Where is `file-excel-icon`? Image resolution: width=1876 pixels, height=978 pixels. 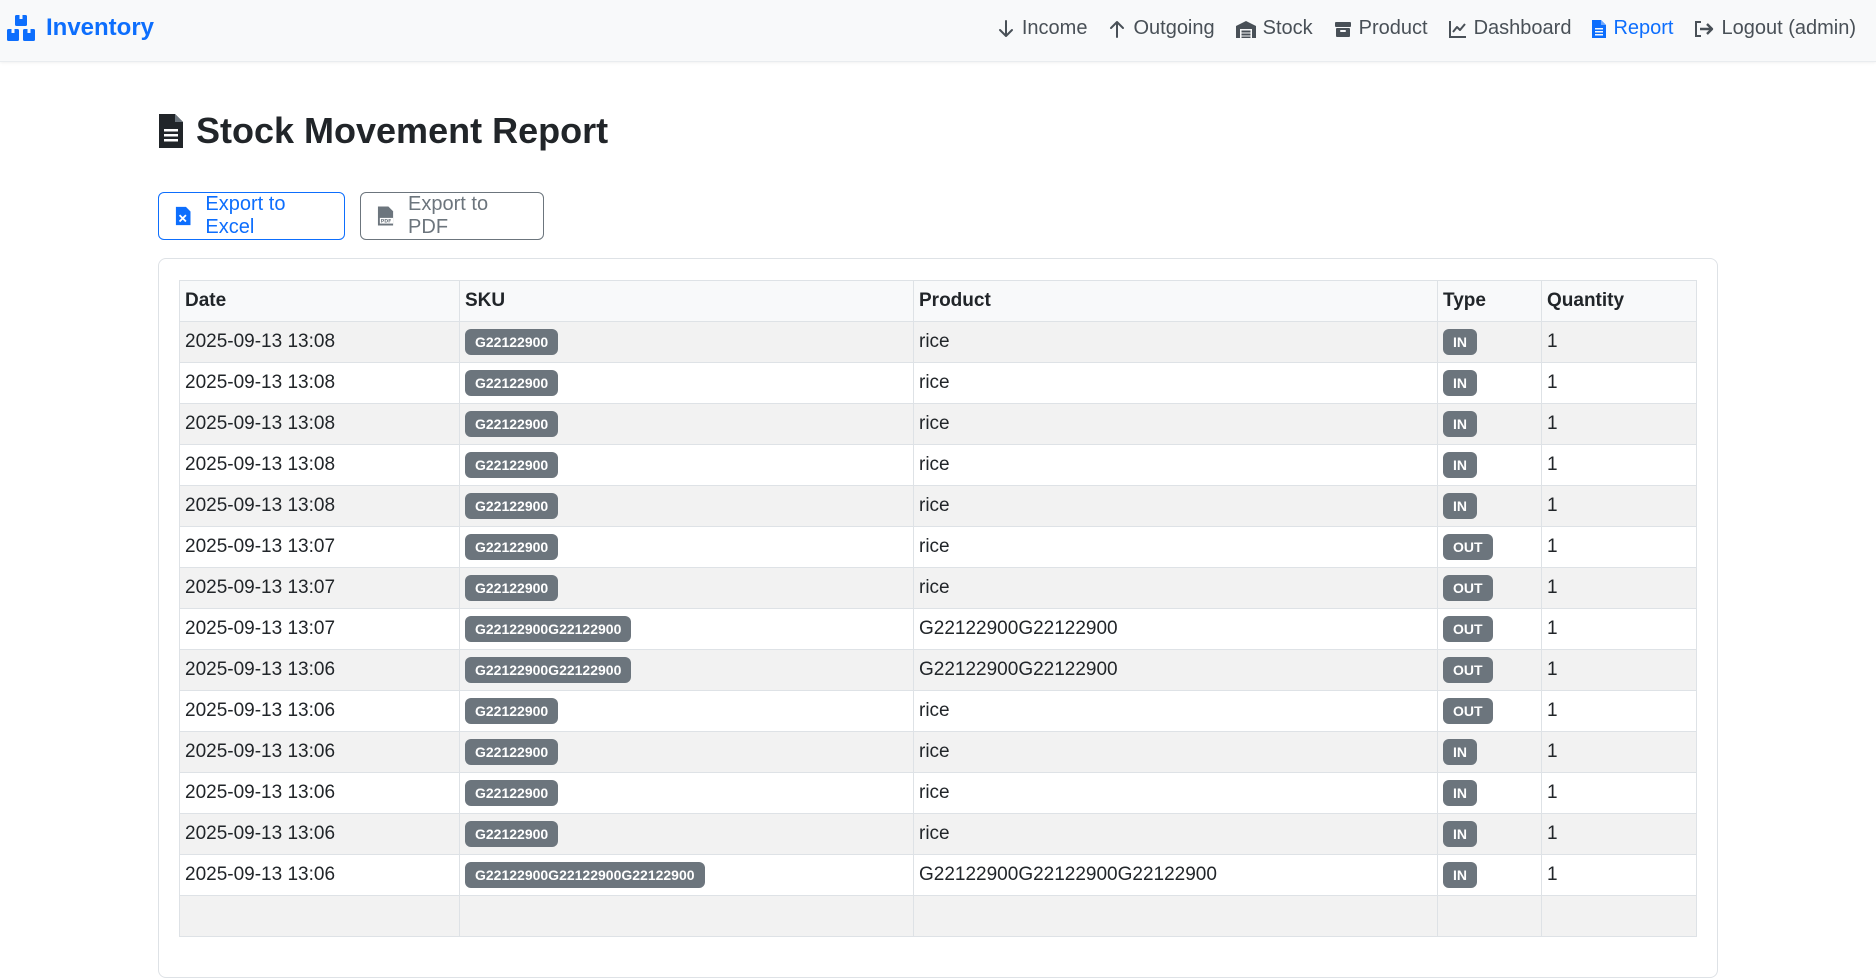 file-excel-icon is located at coordinates (183, 216).